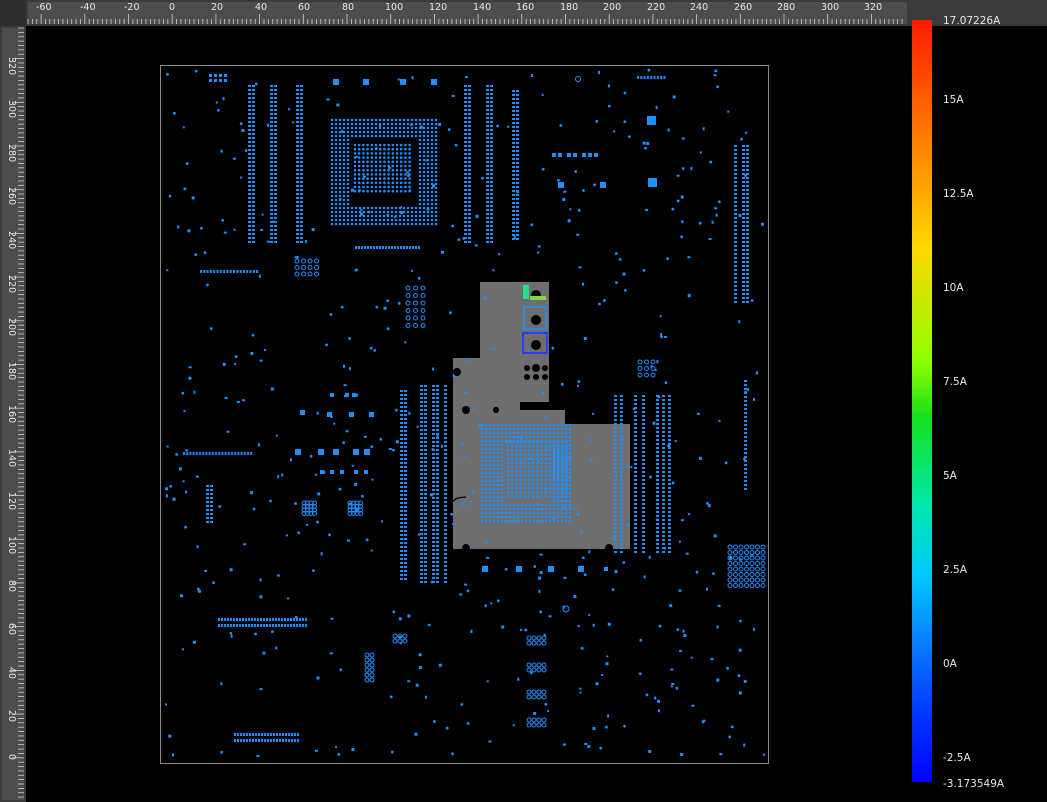 The height and width of the screenshot is (802, 1047). What do you see at coordinates (955, 382) in the screenshot?
I see `colorbar-tick-label: 7.5A` at bounding box center [955, 382].